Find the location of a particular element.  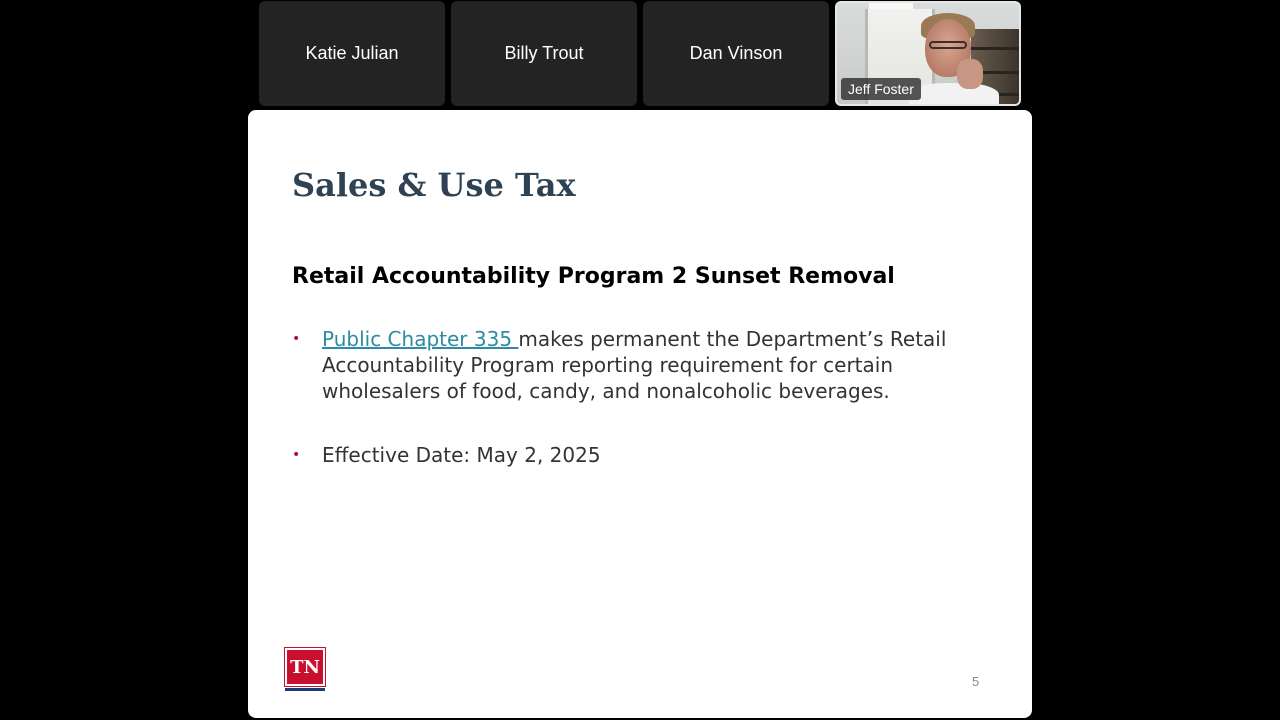

tn-logo-box: TN is located at coordinates (305, 667).